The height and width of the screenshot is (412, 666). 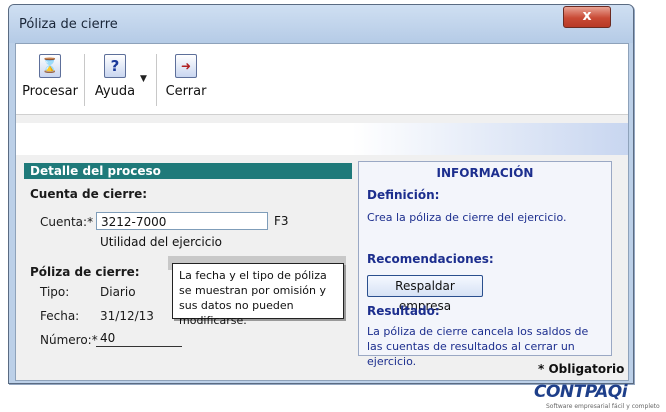 What do you see at coordinates (127, 316) in the screenshot?
I see `fecha-value: 31/12/13` at bounding box center [127, 316].